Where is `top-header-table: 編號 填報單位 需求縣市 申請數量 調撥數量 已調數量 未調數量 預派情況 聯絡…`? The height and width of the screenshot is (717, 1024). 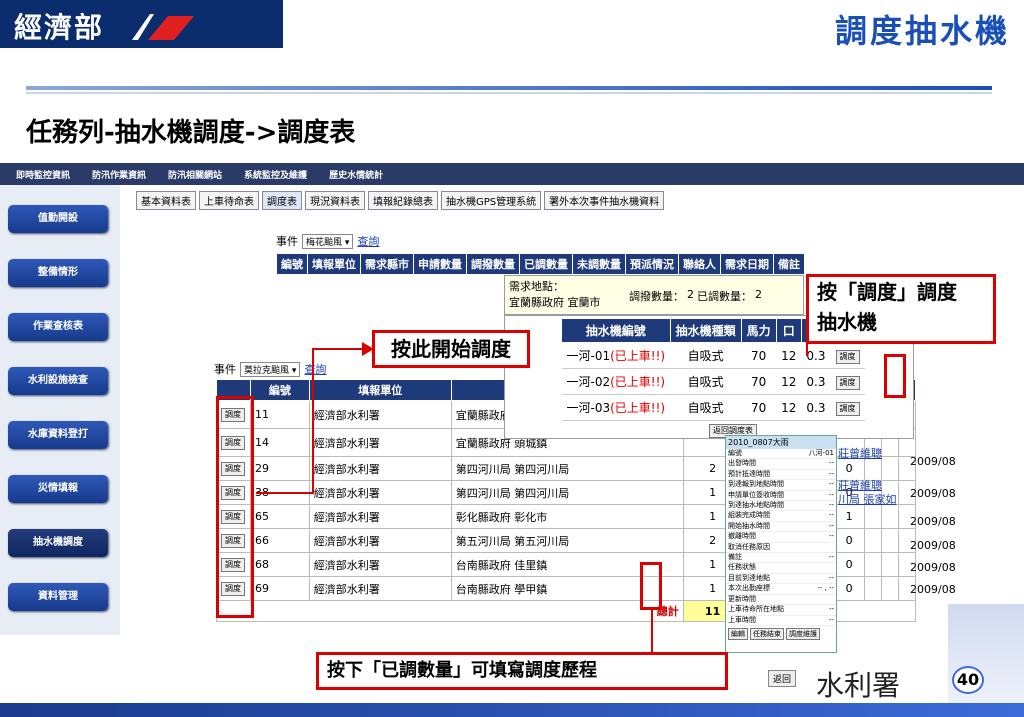 top-header-table: 編號 填報單位 需求縣市 申請數量 調撥數量 已調數量 未調數量 預派情況 聯絡… is located at coordinates (540, 264).